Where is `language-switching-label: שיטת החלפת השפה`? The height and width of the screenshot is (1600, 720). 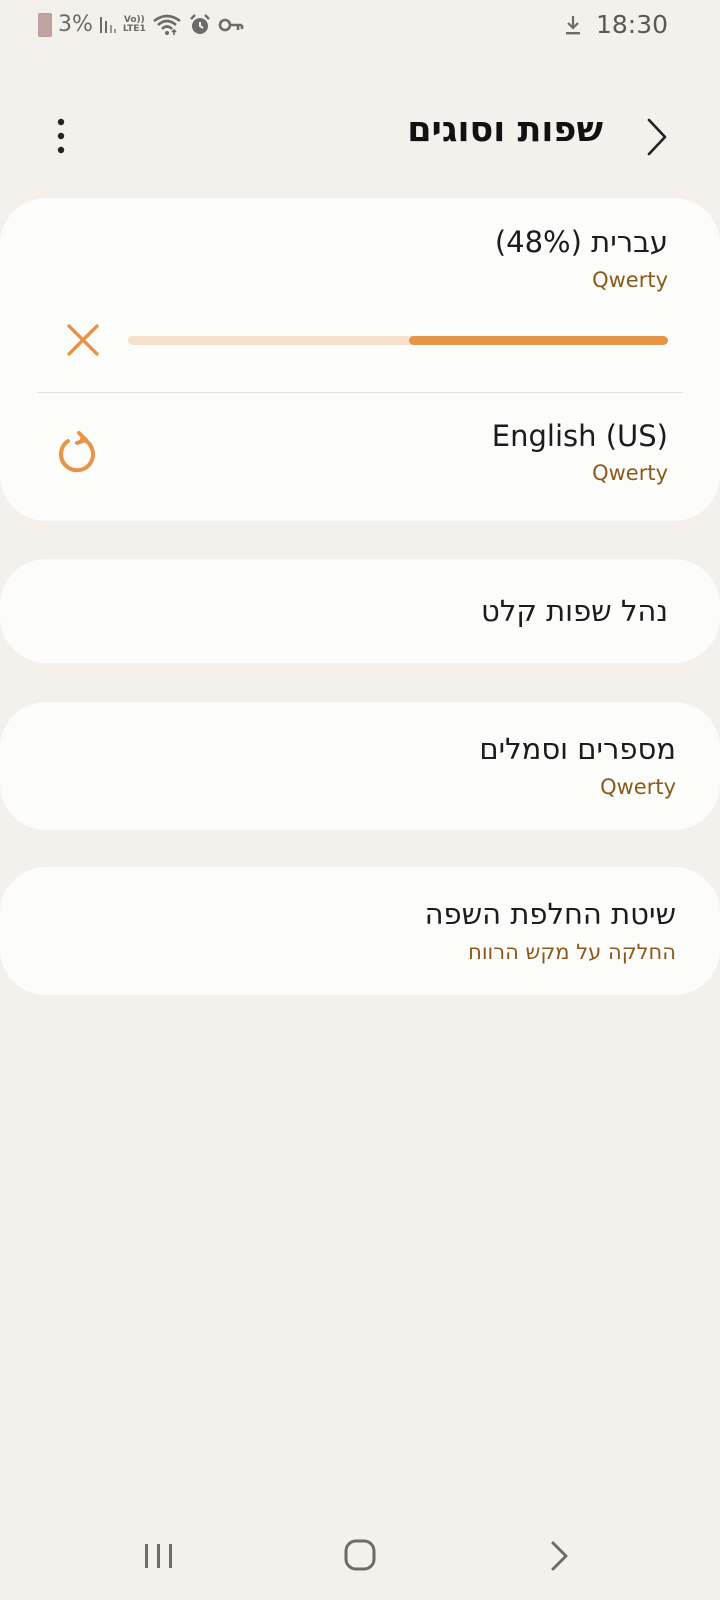
language-switching-label: שיטת החלפת השפה is located at coordinates (550, 914).